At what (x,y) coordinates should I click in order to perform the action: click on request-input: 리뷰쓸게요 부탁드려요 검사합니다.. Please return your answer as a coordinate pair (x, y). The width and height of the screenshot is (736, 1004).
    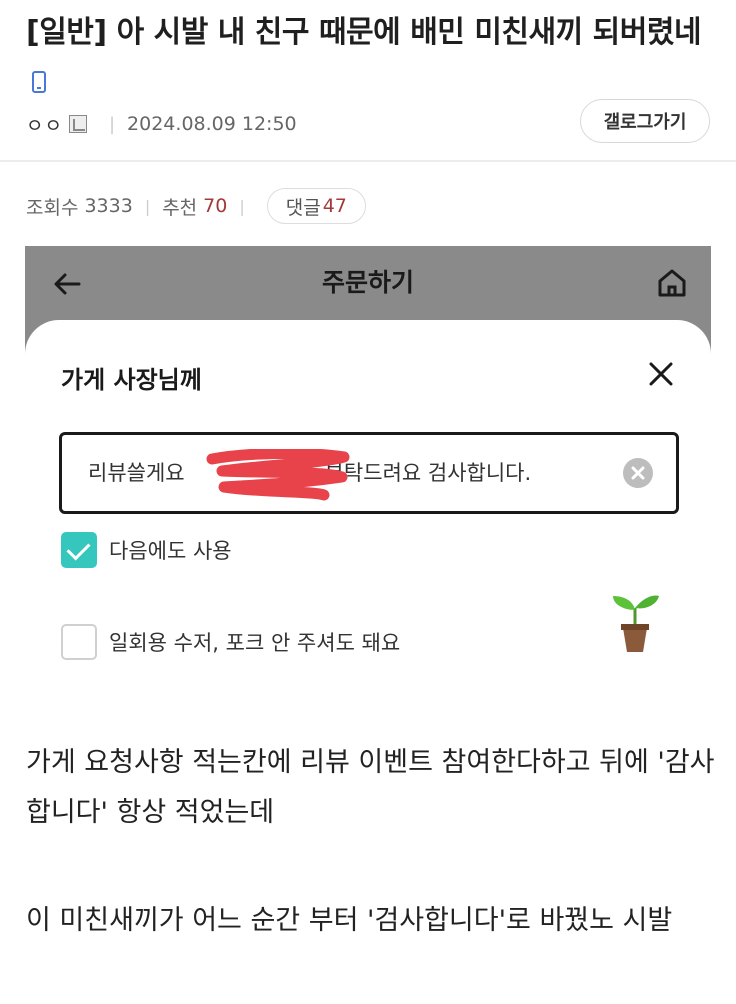
    Looking at the image, I should click on (369, 473).